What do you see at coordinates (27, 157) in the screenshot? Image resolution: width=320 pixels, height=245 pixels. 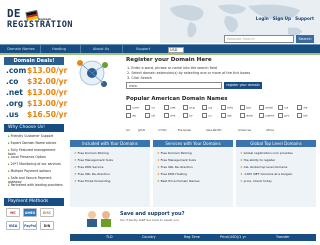 I see `why-item: Local Presence Option` at bounding box center [27, 157].